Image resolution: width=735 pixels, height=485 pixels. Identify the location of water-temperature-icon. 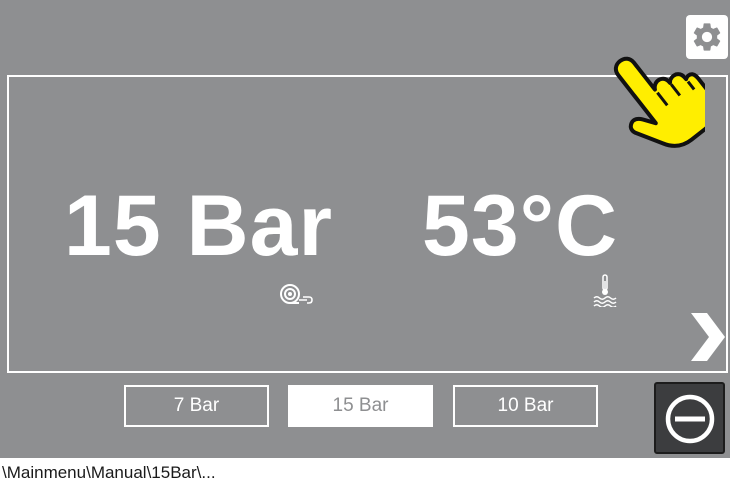
(605, 290).